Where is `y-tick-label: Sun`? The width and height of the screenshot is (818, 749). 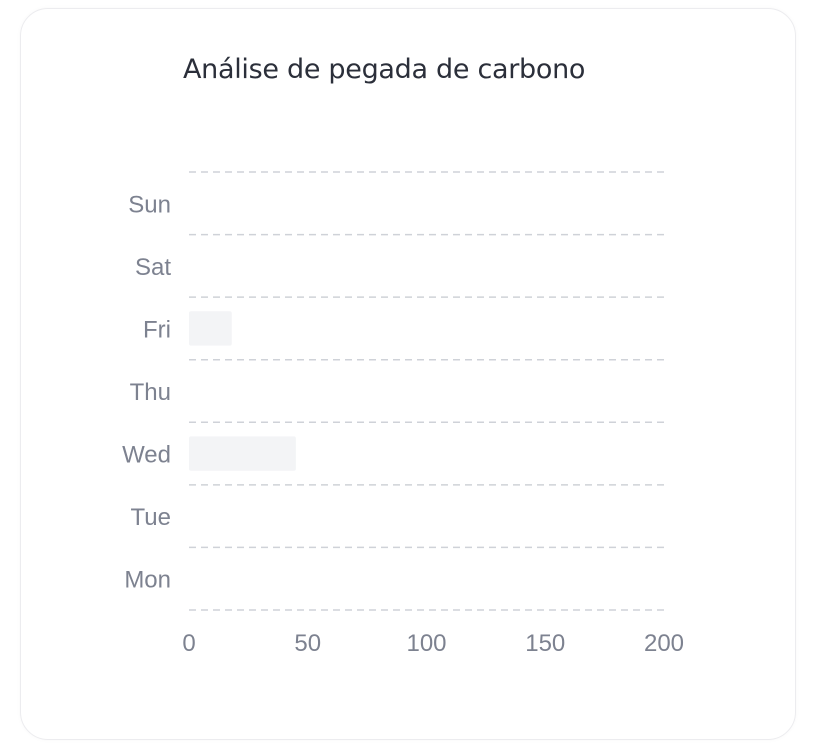
y-tick-label: Sun is located at coordinates (149, 204).